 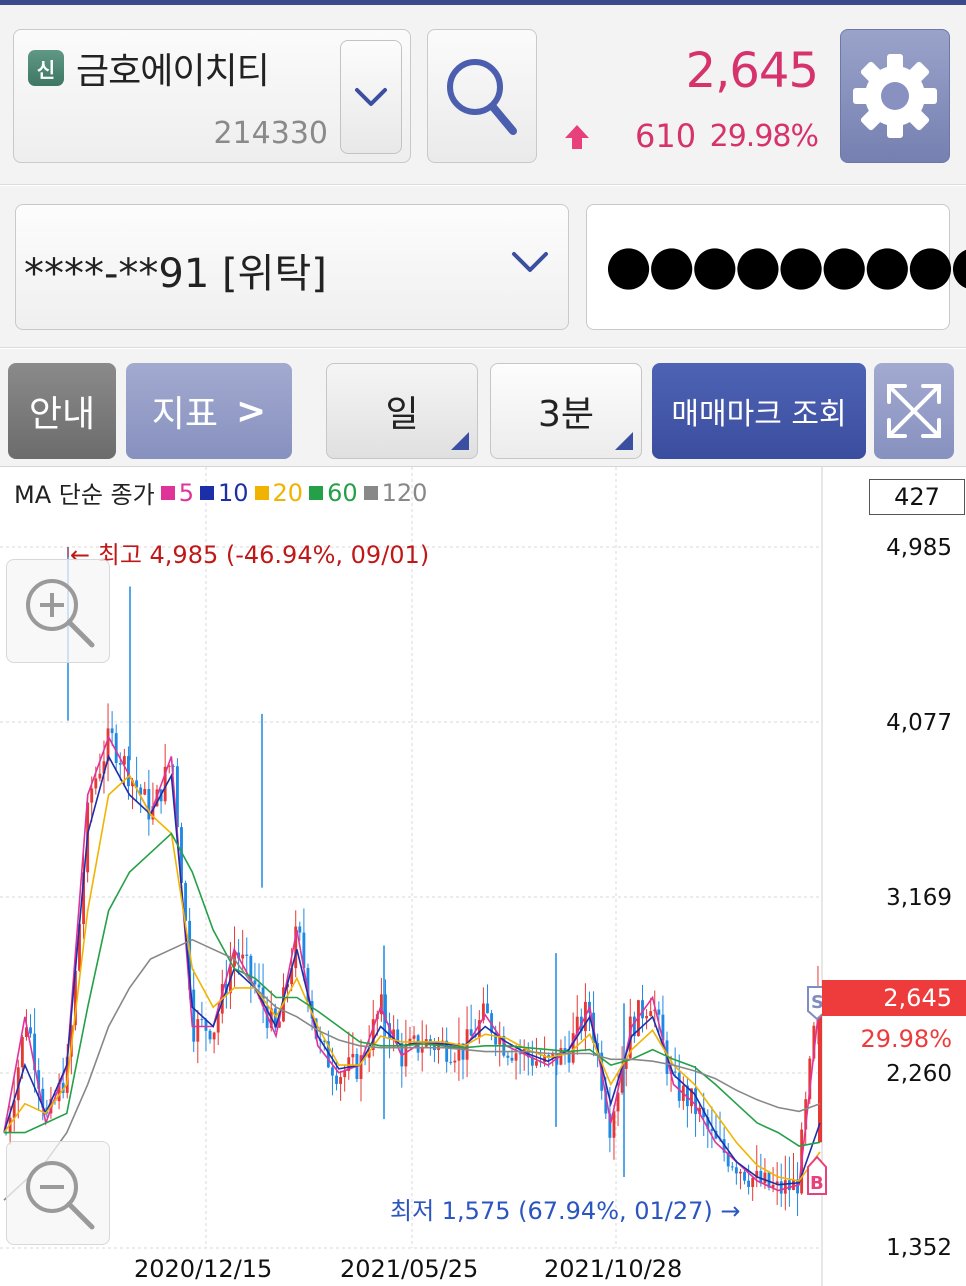 I want to click on x-tick-label: 2021/10/28, so click(x=613, y=1269).